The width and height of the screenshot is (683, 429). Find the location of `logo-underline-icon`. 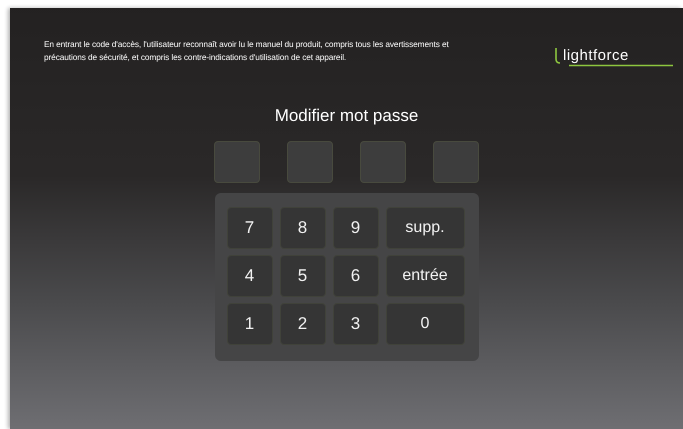

logo-underline-icon is located at coordinates (621, 65).